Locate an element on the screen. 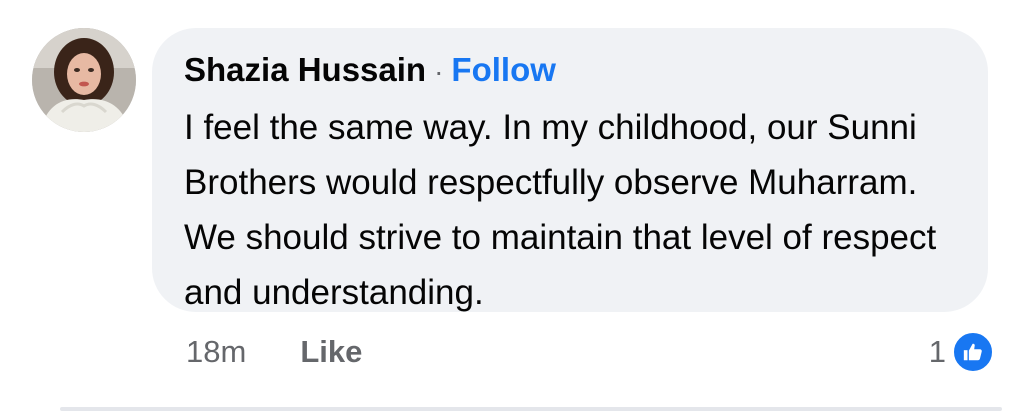  thumbs-up-glyph is located at coordinates (972, 352).